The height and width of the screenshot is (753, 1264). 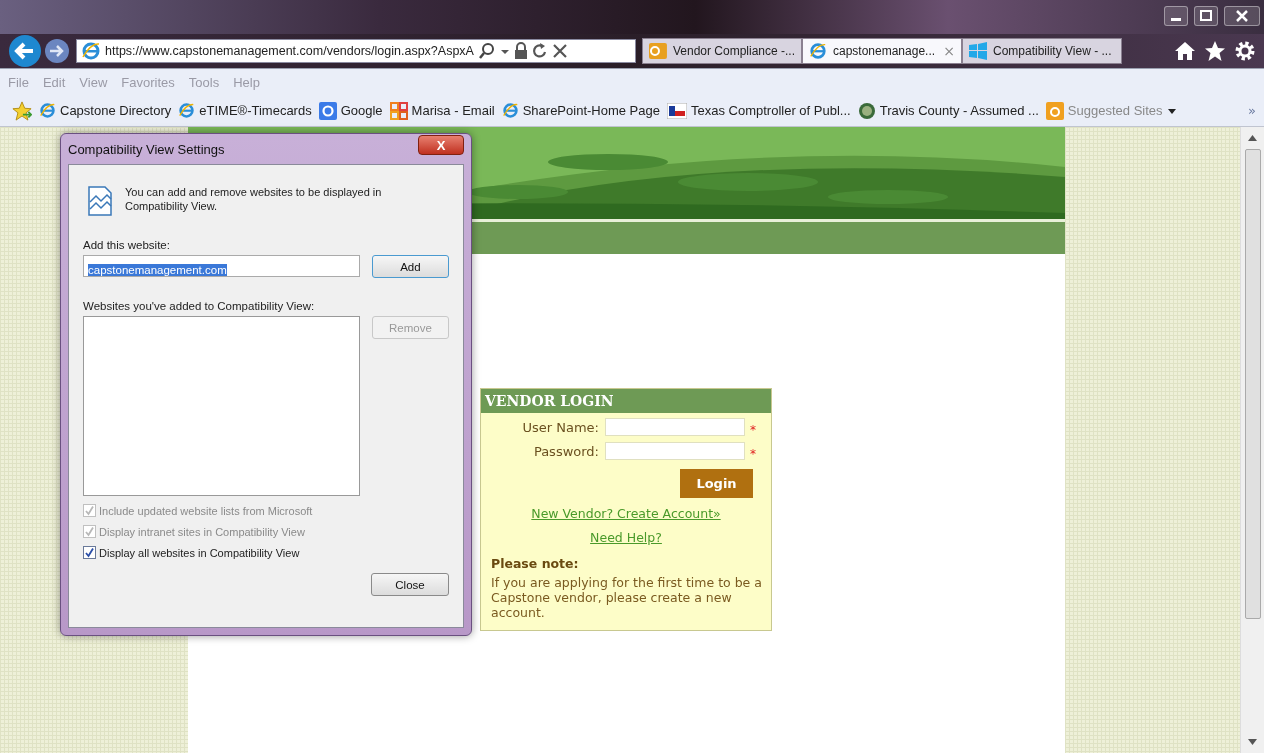 I want to click on star-icon, so click(x=1215, y=51).